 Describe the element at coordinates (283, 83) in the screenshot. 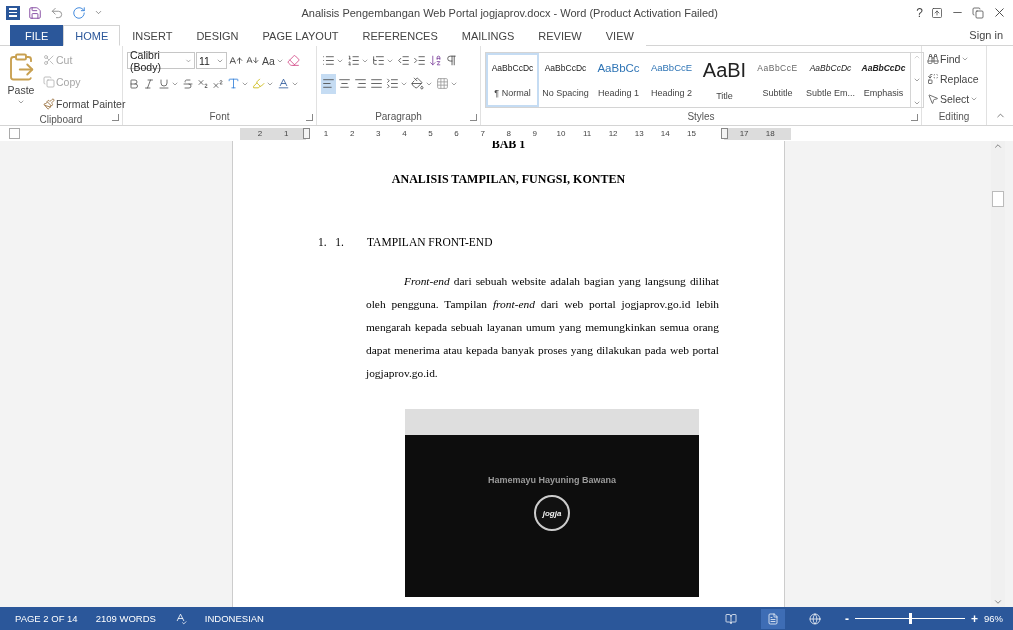

I see `font-color-icon` at that location.